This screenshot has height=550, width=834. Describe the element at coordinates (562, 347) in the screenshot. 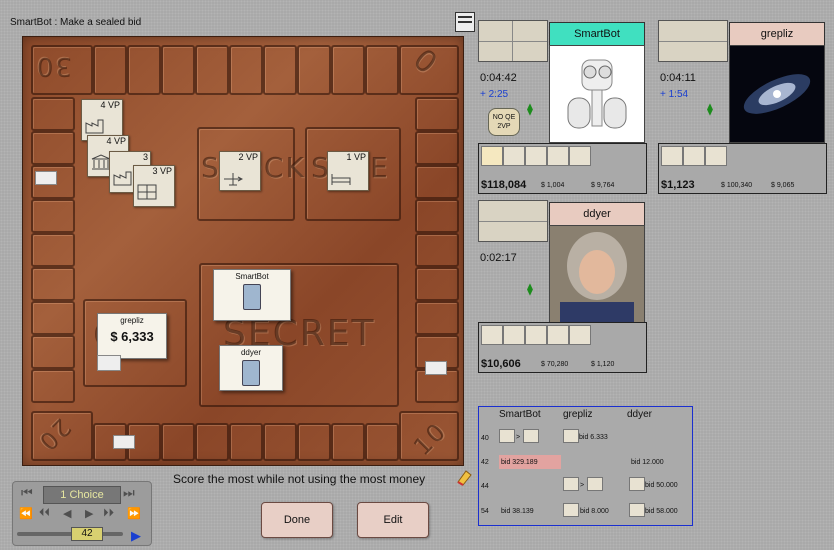

I see `player-holdings-ddyer: $10,606 $ 70,280 $ 1,120` at that location.